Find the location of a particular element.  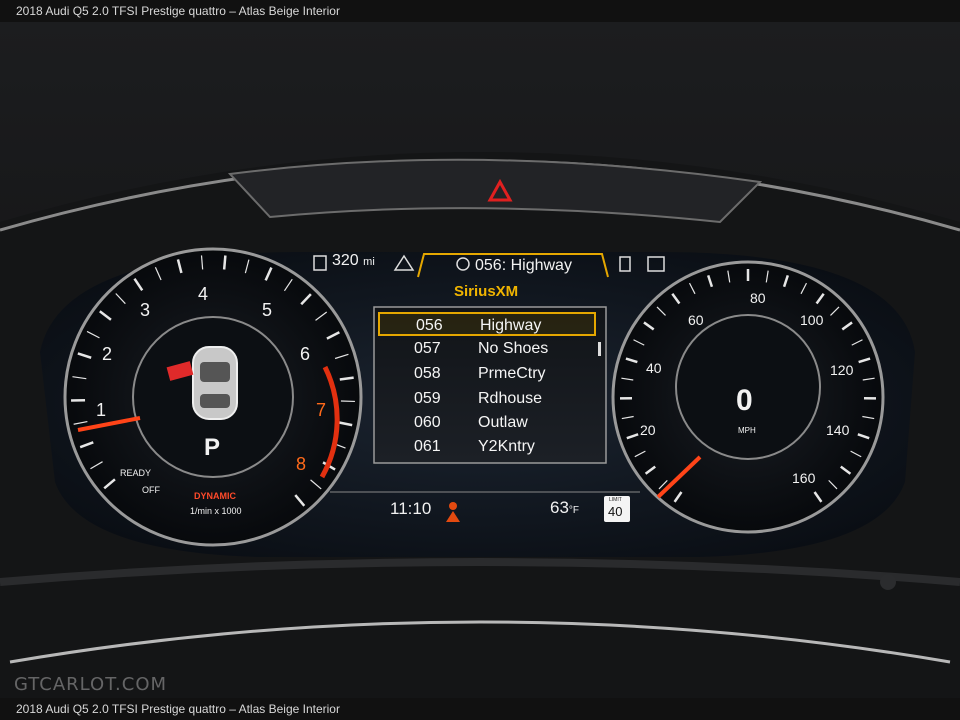

range-value: 320 is located at coordinates (345, 260).